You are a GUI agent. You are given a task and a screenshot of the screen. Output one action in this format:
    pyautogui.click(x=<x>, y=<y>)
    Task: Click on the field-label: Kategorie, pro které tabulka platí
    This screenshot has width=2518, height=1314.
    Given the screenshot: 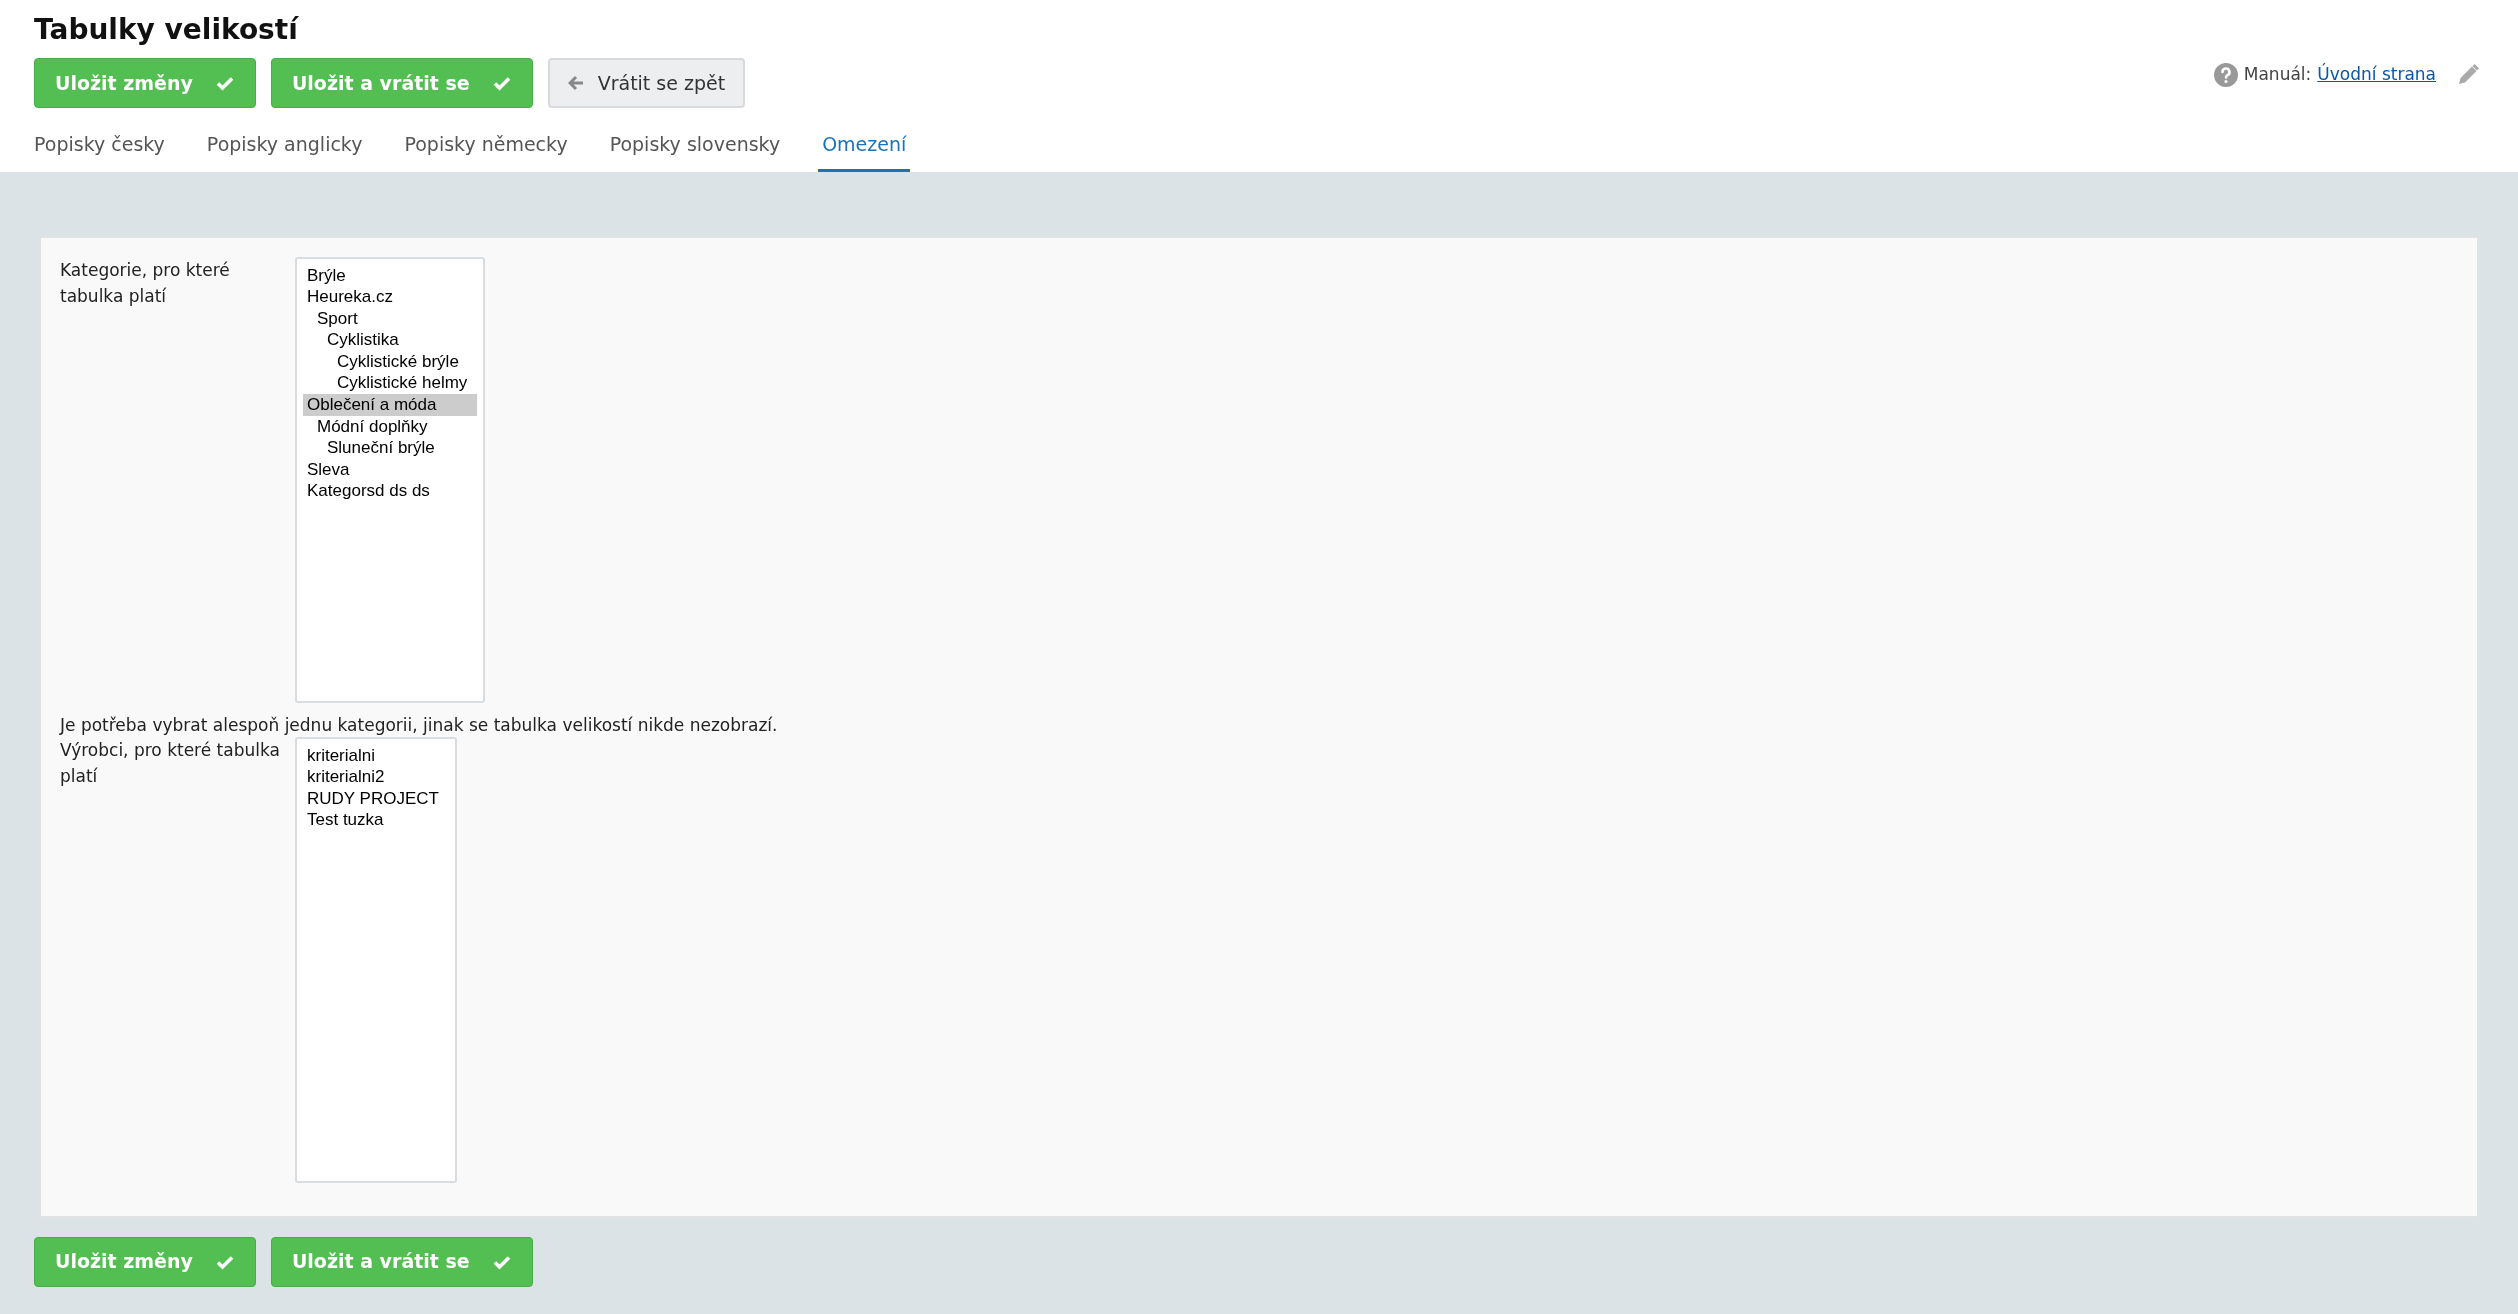 What is the action you would take?
    pyautogui.click(x=145, y=283)
    